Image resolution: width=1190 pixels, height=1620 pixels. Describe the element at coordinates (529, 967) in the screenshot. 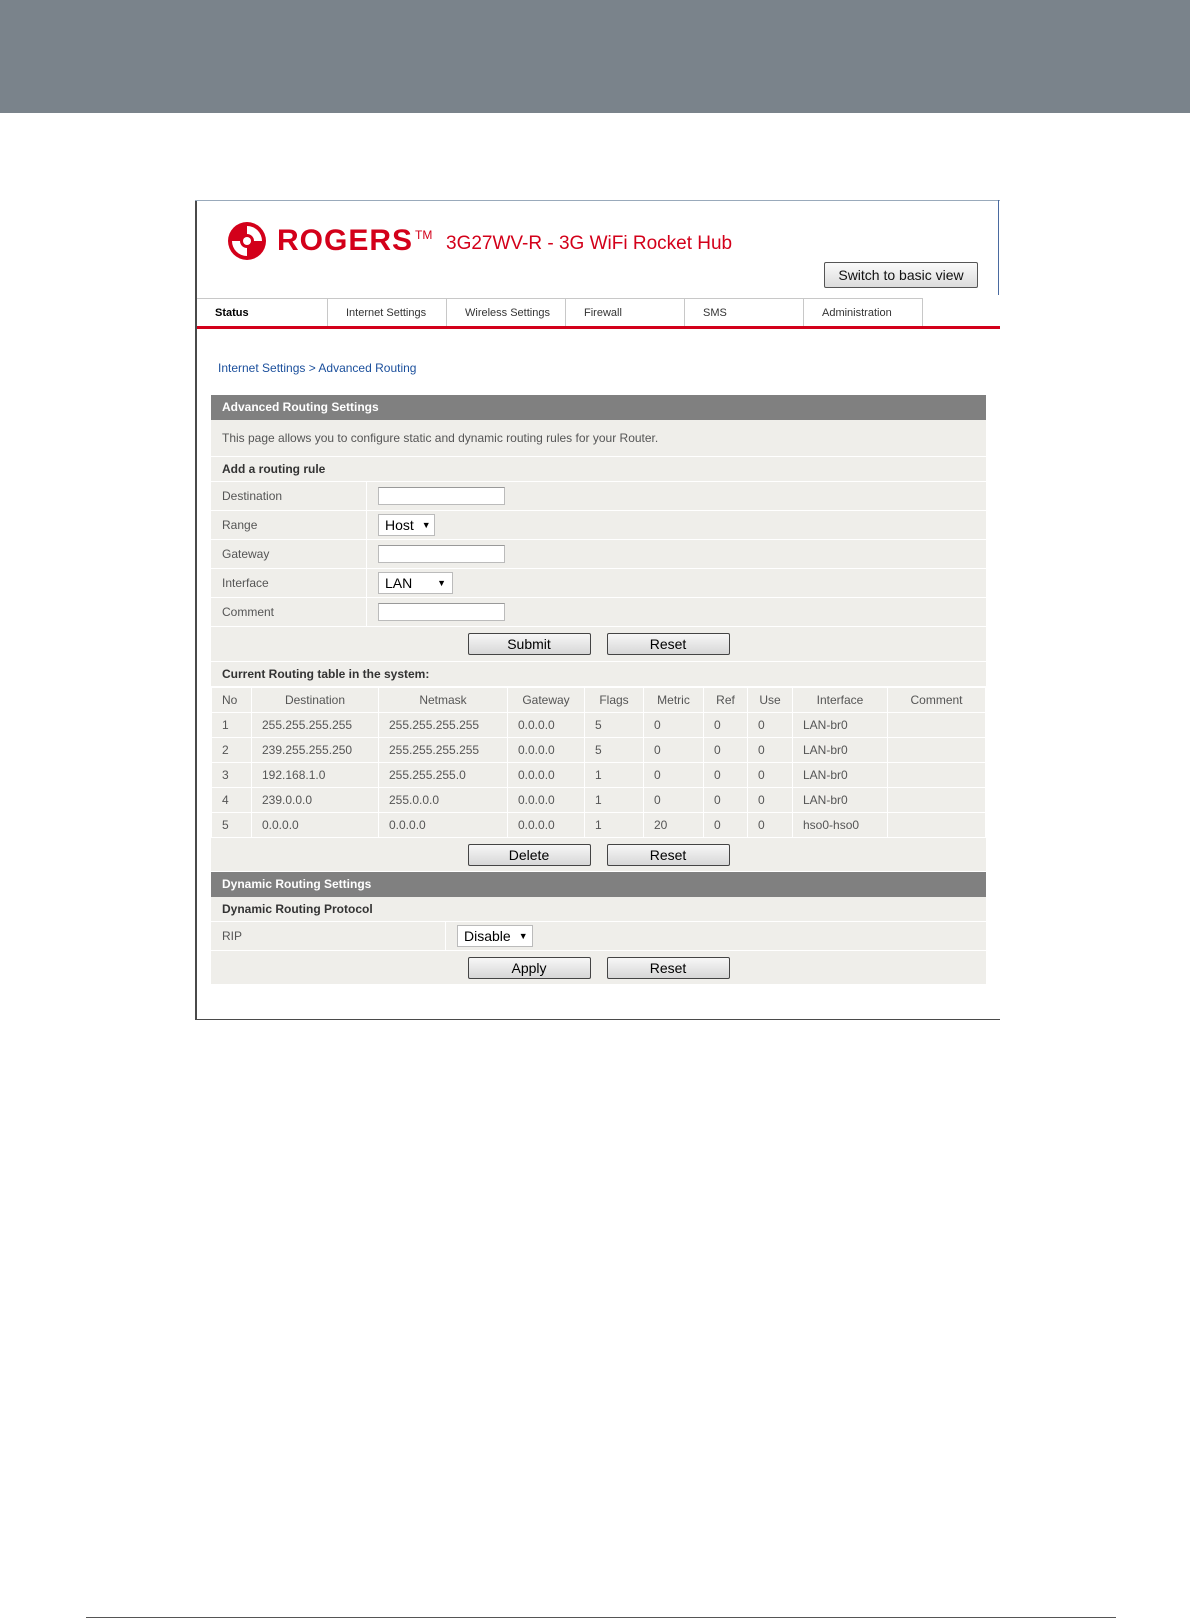

I see `apply-button: Apply` at that location.